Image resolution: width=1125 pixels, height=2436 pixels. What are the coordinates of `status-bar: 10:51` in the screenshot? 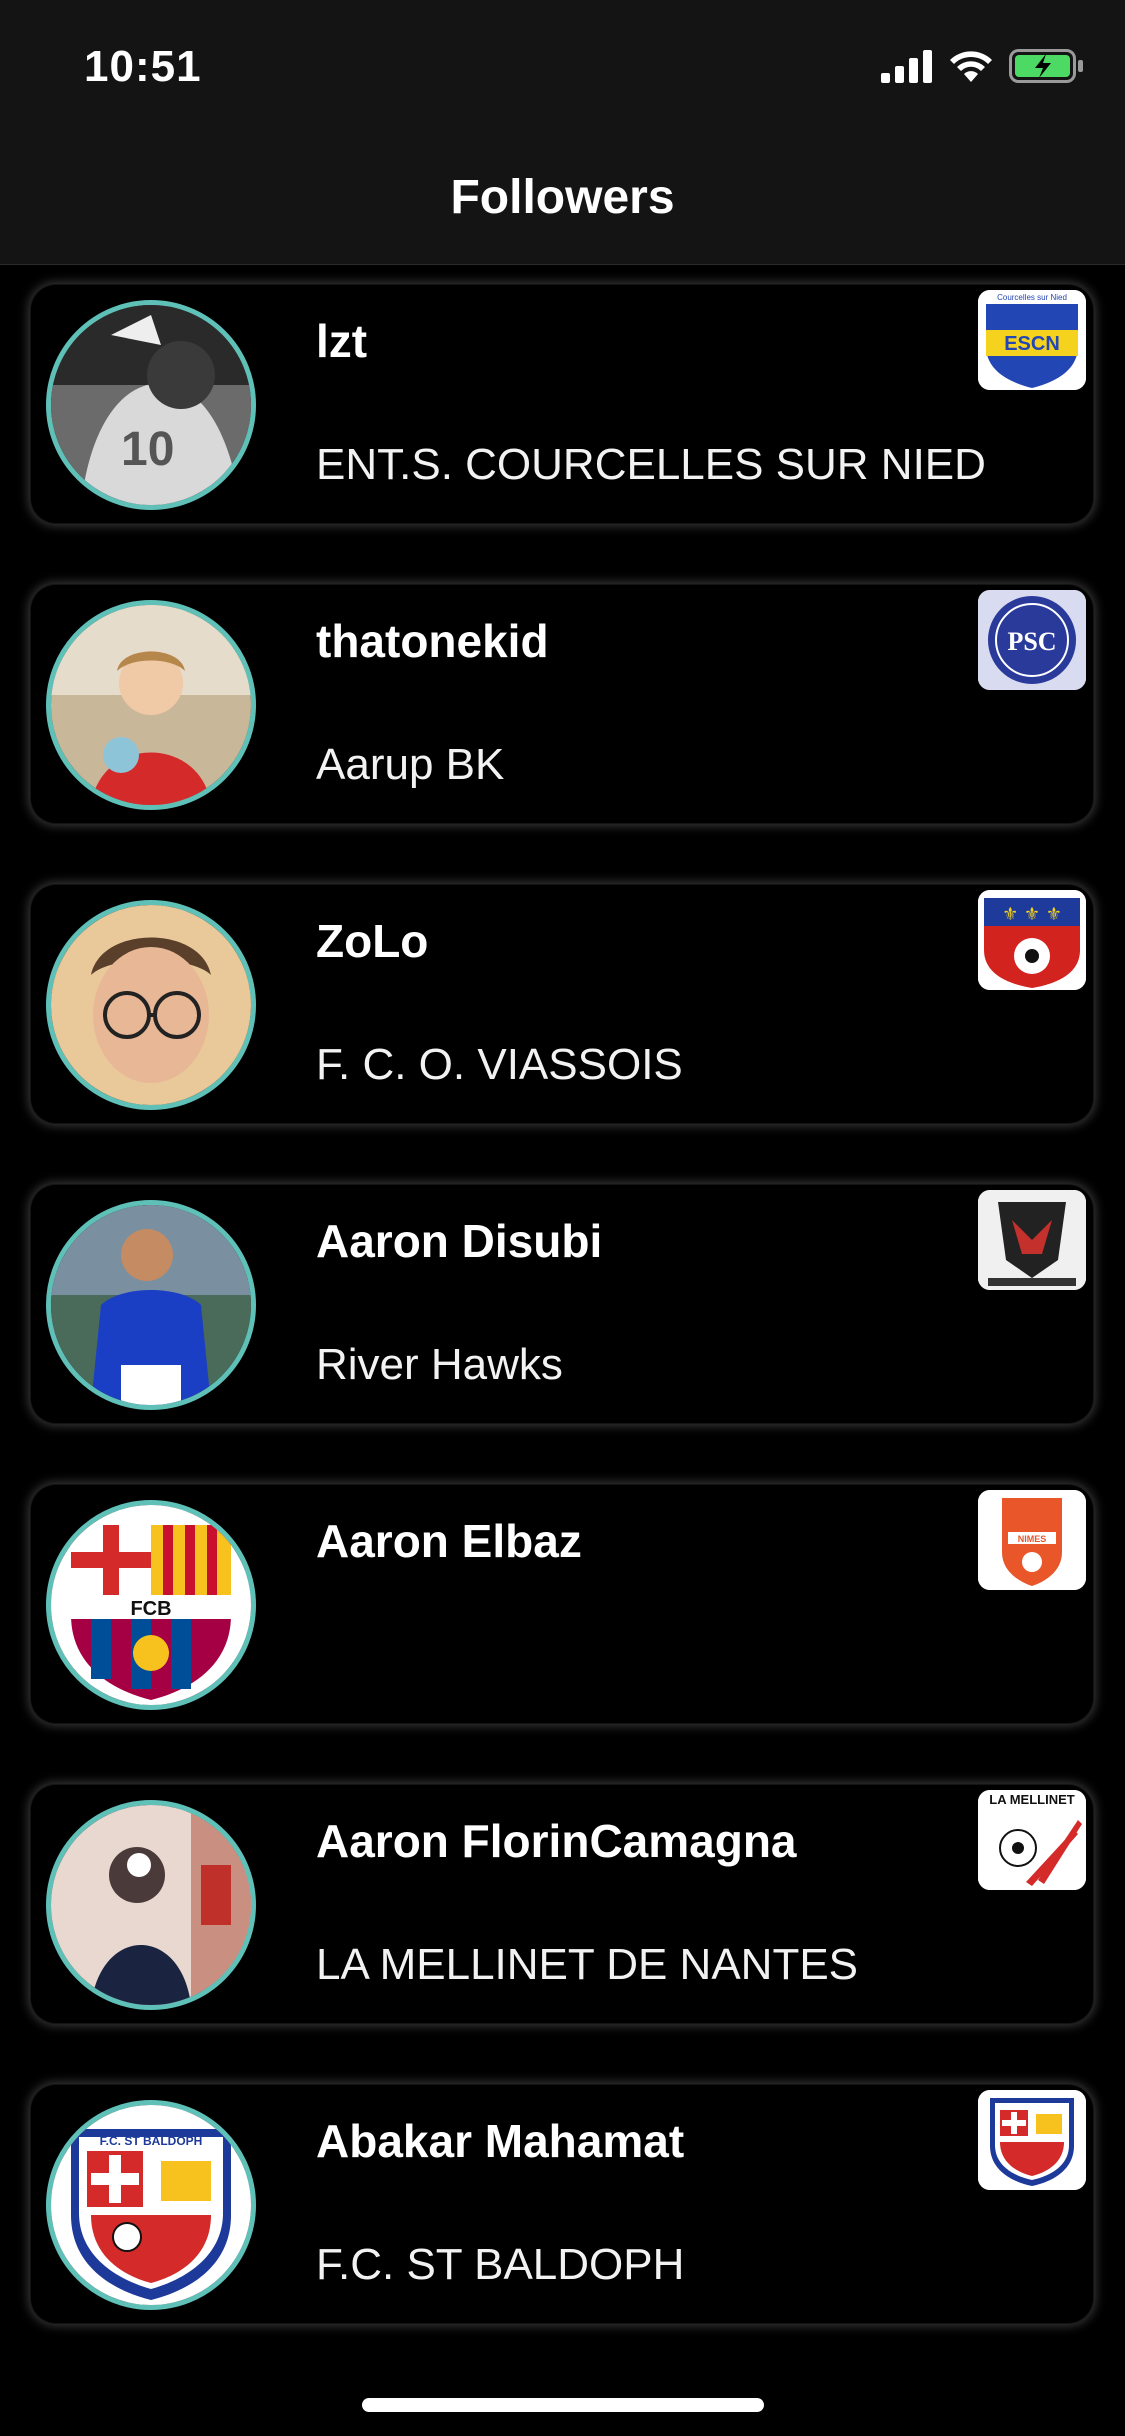 It's located at (562, 67).